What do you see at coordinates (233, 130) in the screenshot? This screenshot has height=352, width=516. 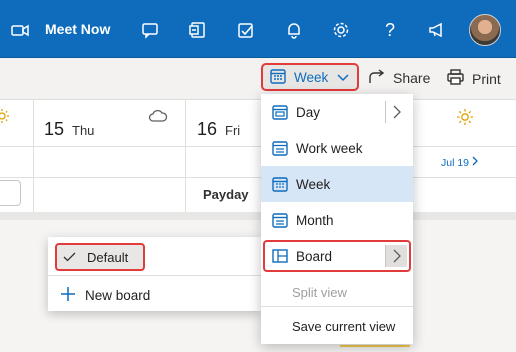 I see `day-name: Fri` at bounding box center [233, 130].